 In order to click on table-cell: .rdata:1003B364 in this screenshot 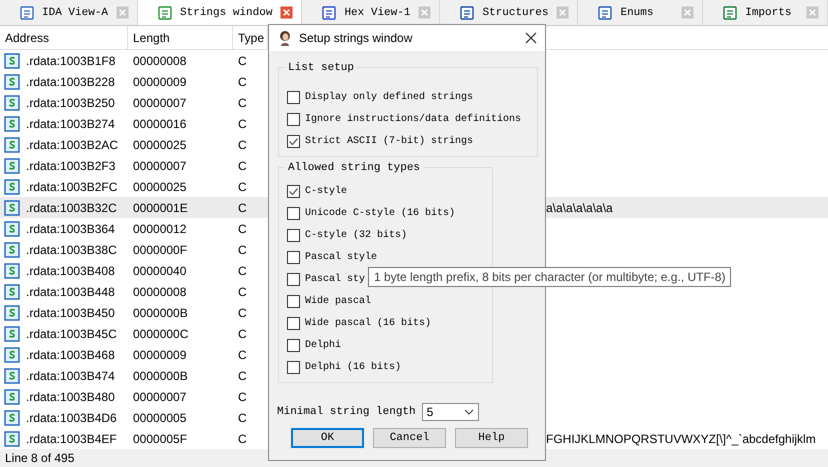, I will do `click(70, 229)`.